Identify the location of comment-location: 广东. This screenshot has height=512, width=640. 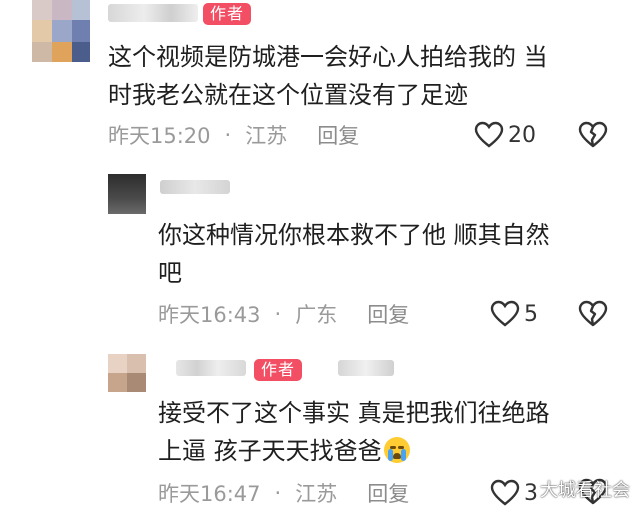
(316, 315).